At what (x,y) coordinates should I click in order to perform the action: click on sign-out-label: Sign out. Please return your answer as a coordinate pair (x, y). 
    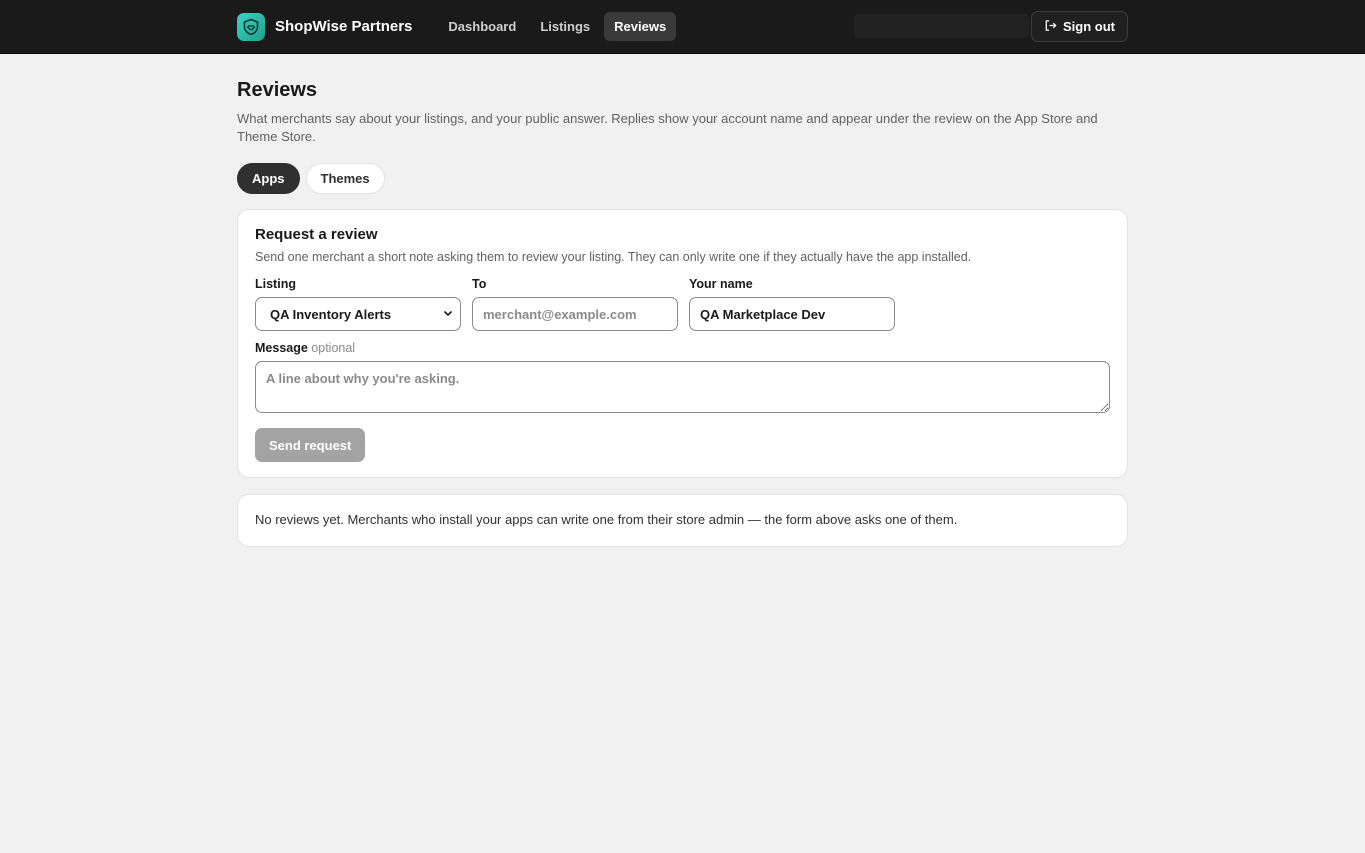
    Looking at the image, I should click on (1089, 26).